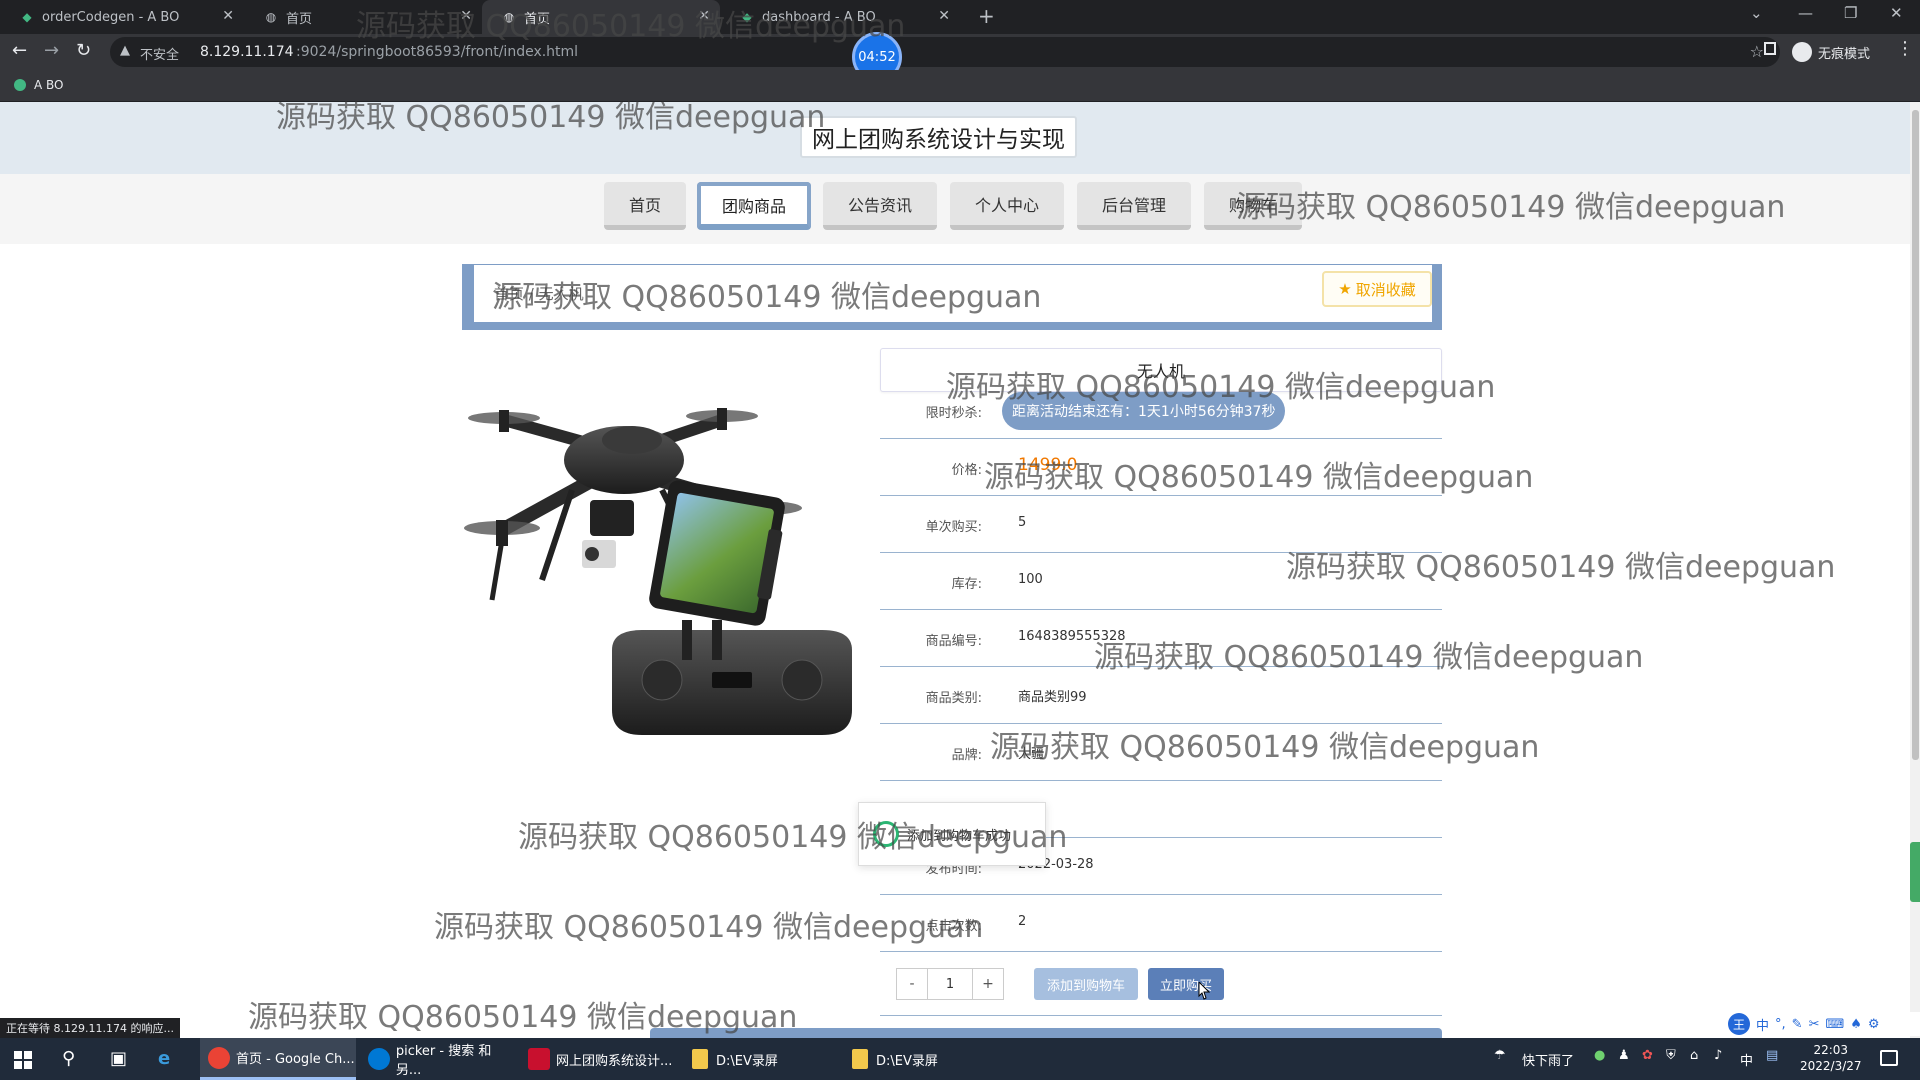 This screenshot has width=1920, height=1080. I want to click on side-widget-tab, so click(1915, 872).